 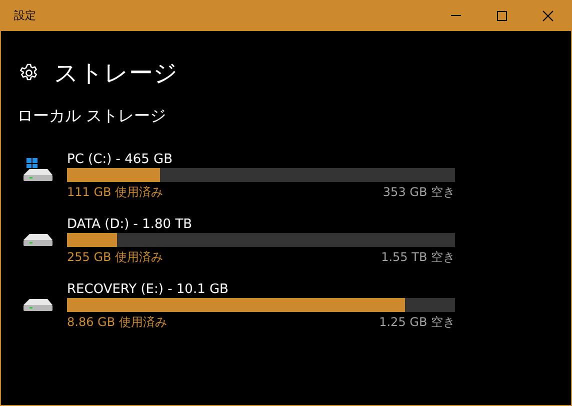 I want to click on used-space: 8.86 GB 使用済み, so click(x=117, y=322).